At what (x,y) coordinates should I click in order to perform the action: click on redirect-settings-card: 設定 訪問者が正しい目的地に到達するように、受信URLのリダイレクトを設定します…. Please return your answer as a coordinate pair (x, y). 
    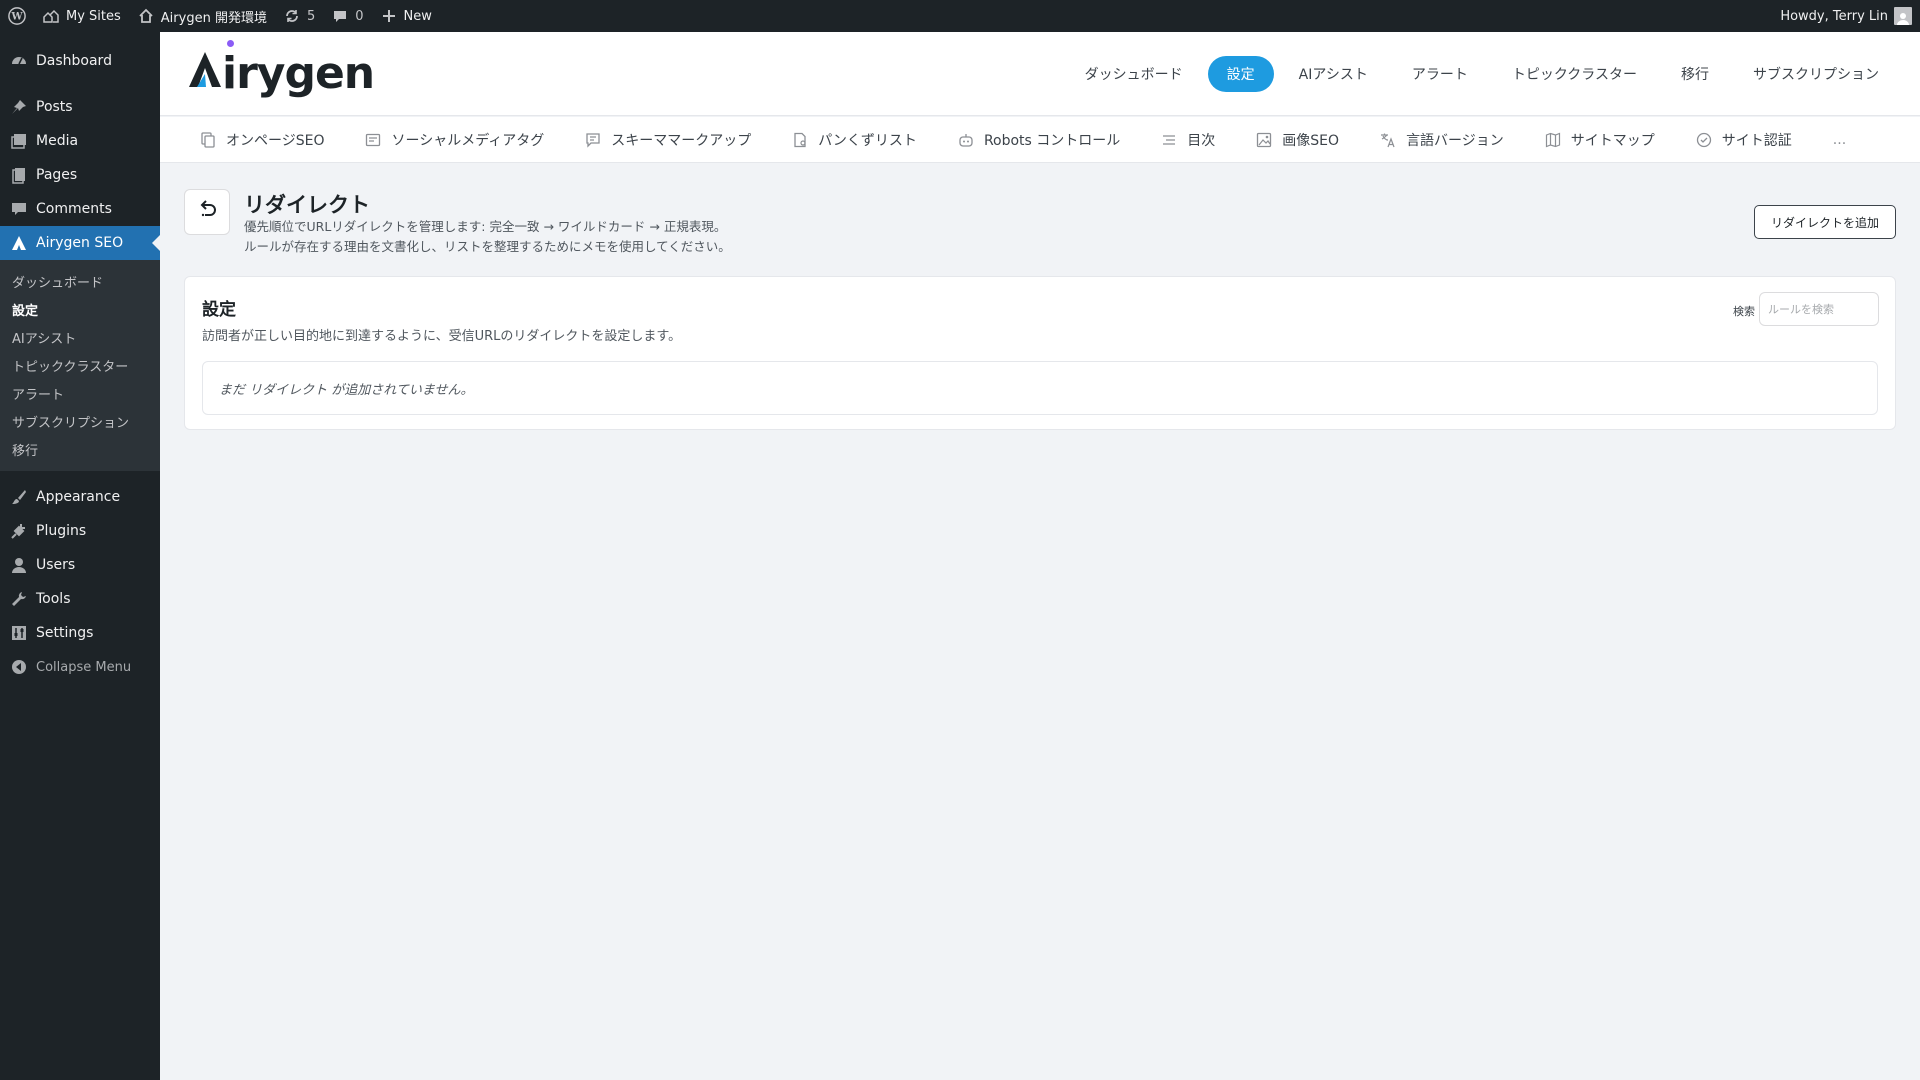
    Looking at the image, I should click on (1040, 353).